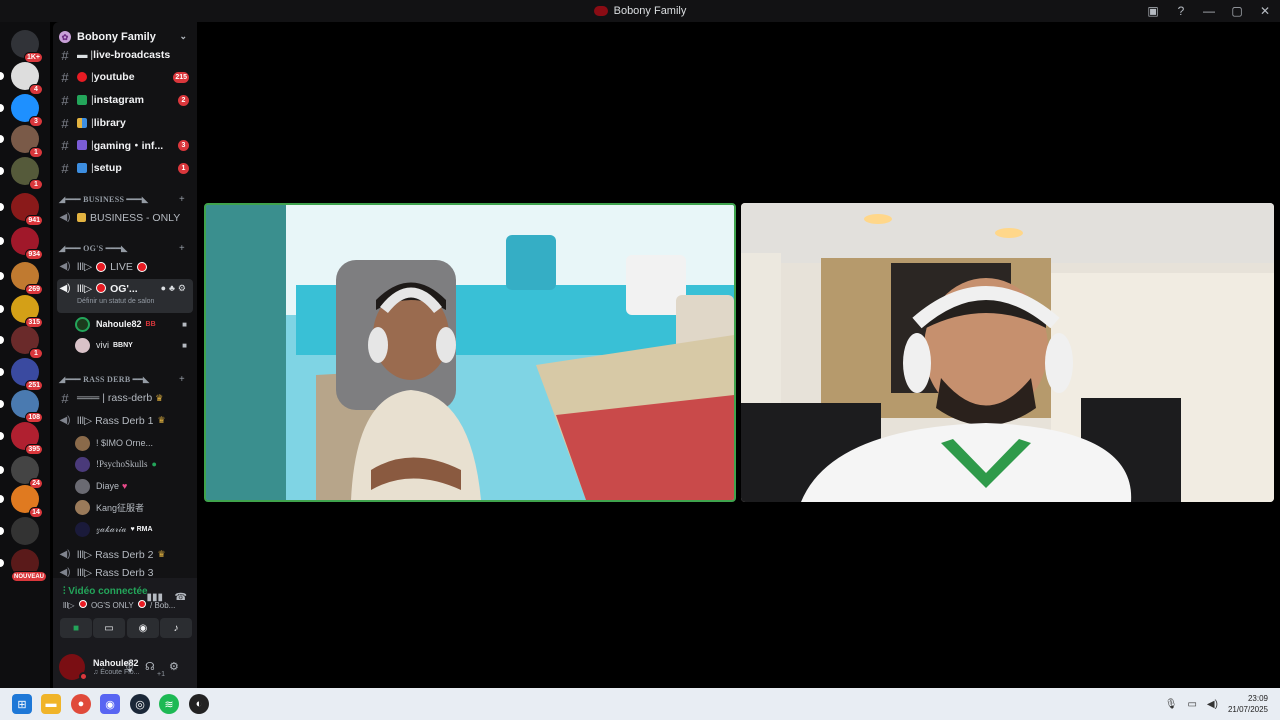 This screenshot has width=1280, height=720. Describe the element at coordinates (1181, 11) in the screenshot. I see `help-icon: ?` at that location.